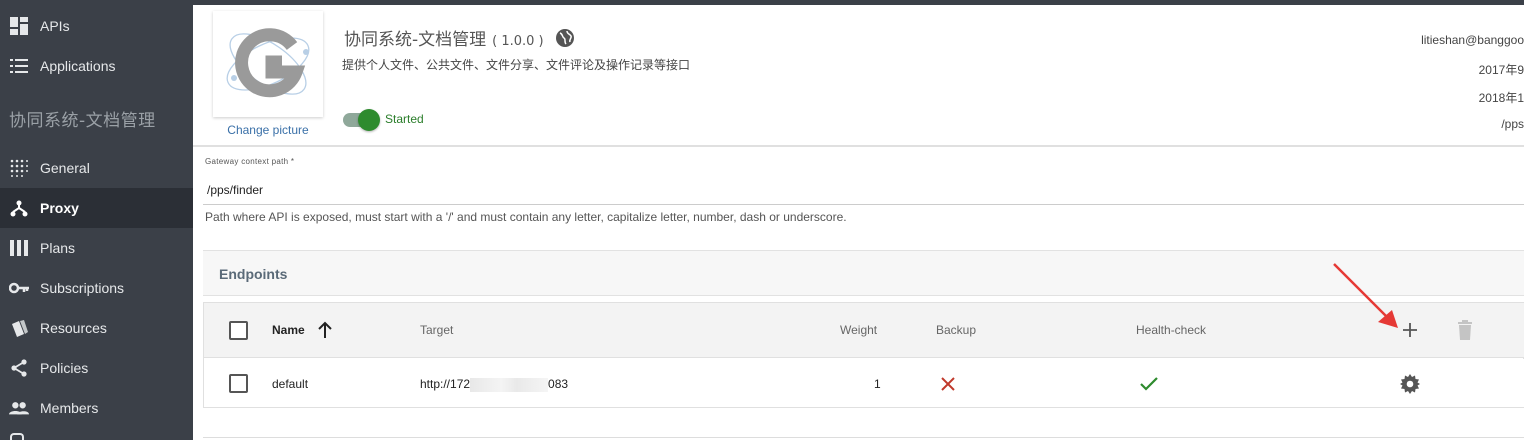 The image size is (1524, 440). Describe the element at coordinates (59, 208) in the screenshot. I see `sidebar-item-label: Proxy` at that location.